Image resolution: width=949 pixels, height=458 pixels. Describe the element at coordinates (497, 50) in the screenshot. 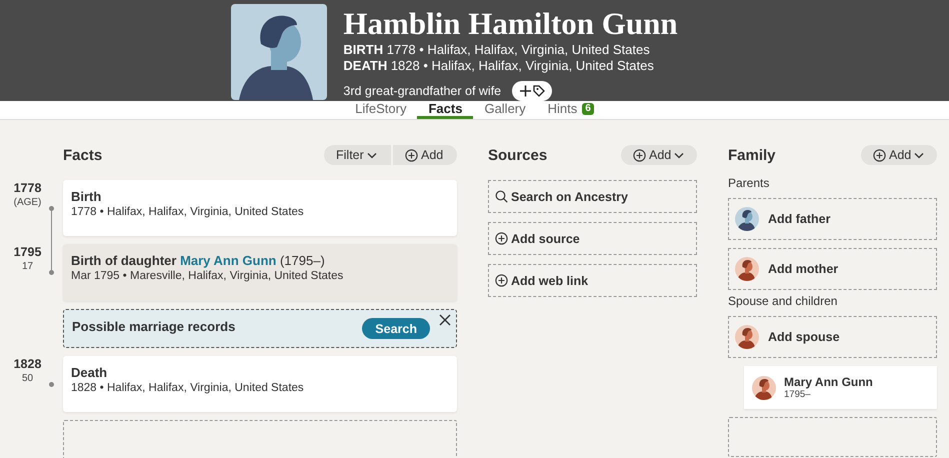

I see `life-event: BIRTH 1778 • Halifax, Halifax, Virginia, United States` at that location.